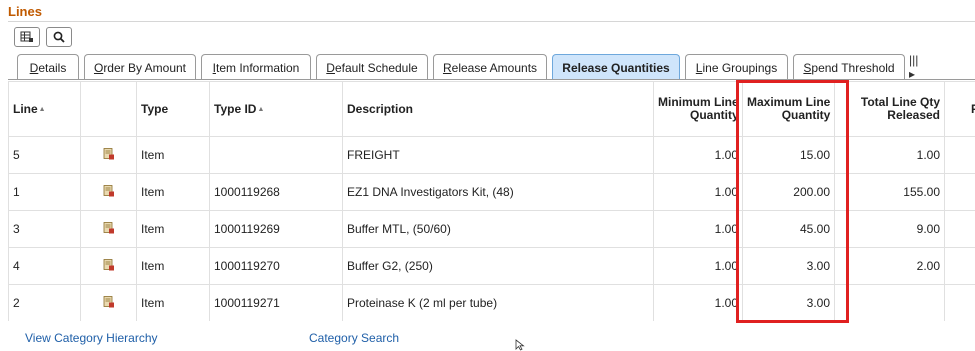  Describe the element at coordinates (736, 67) in the screenshot. I see `tab-line-groupings: Line Groupings` at that location.